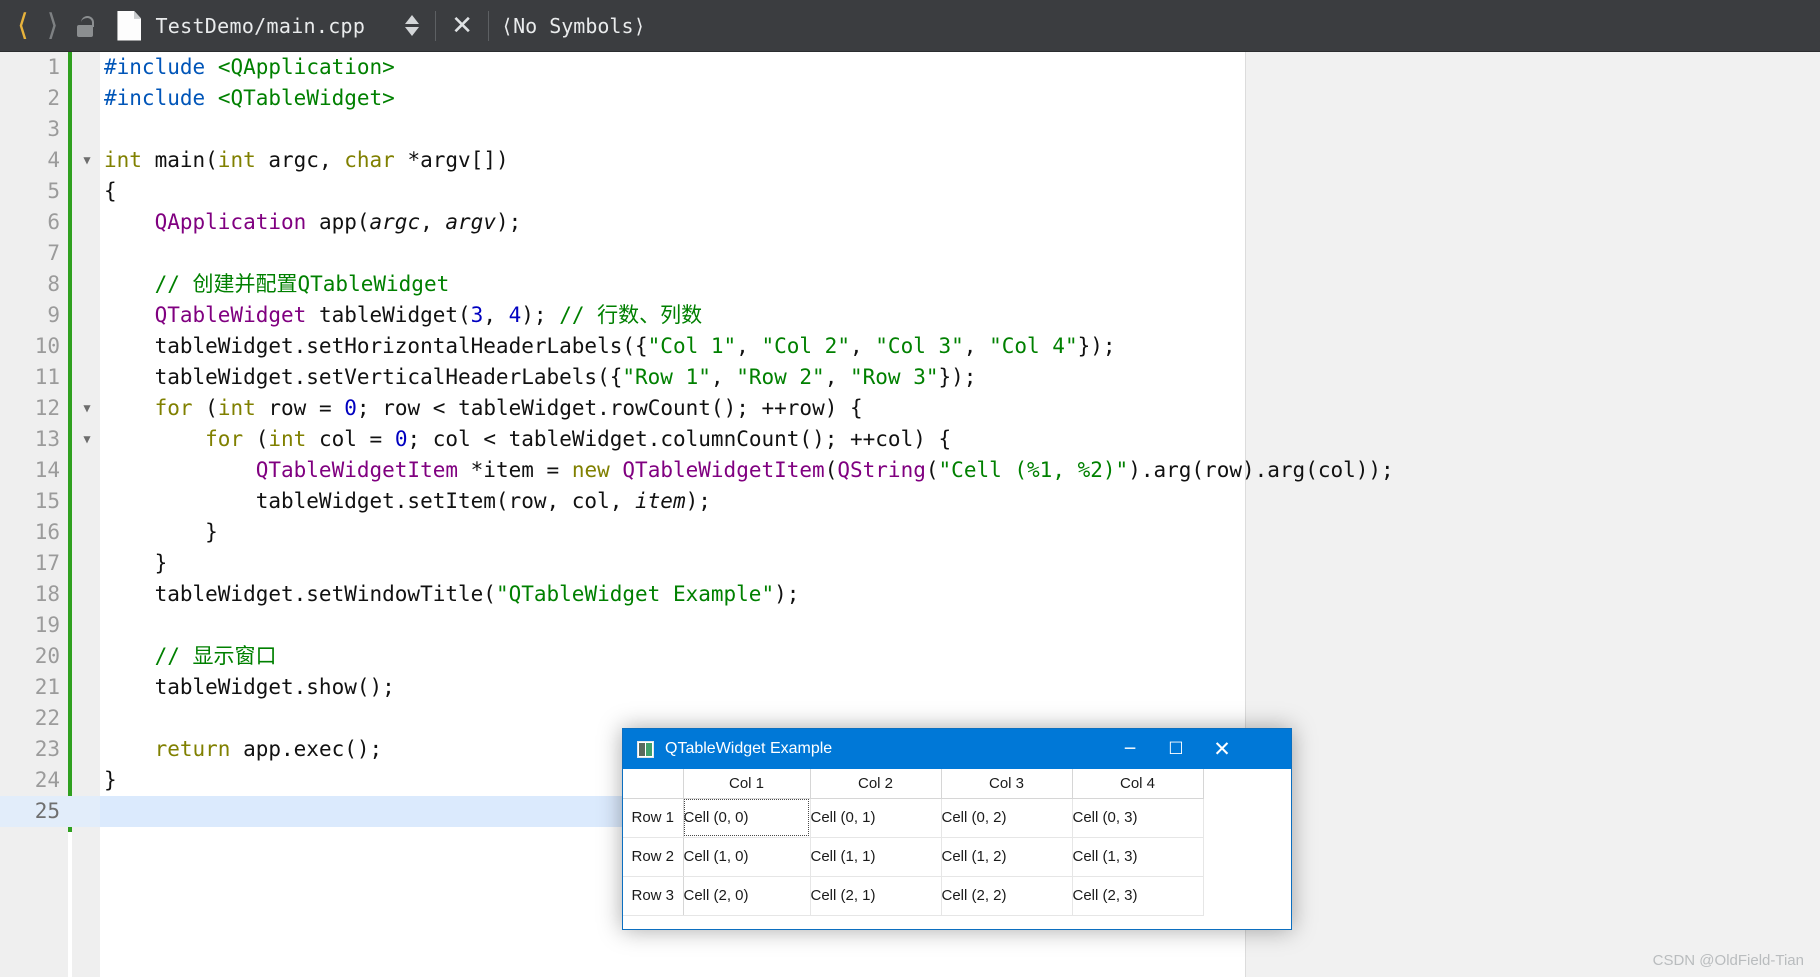  I want to click on code-text: #include <QTableWidget>, so click(249, 98).